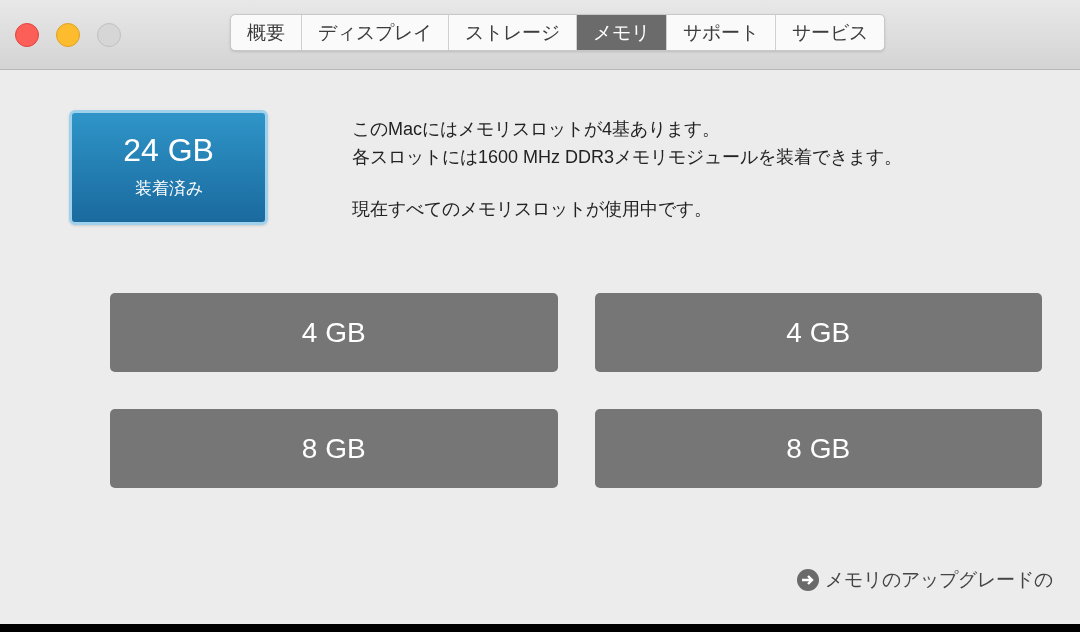 This screenshot has height=632, width=1080. I want to click on installed-label: 装着済み, so click(168, 188).